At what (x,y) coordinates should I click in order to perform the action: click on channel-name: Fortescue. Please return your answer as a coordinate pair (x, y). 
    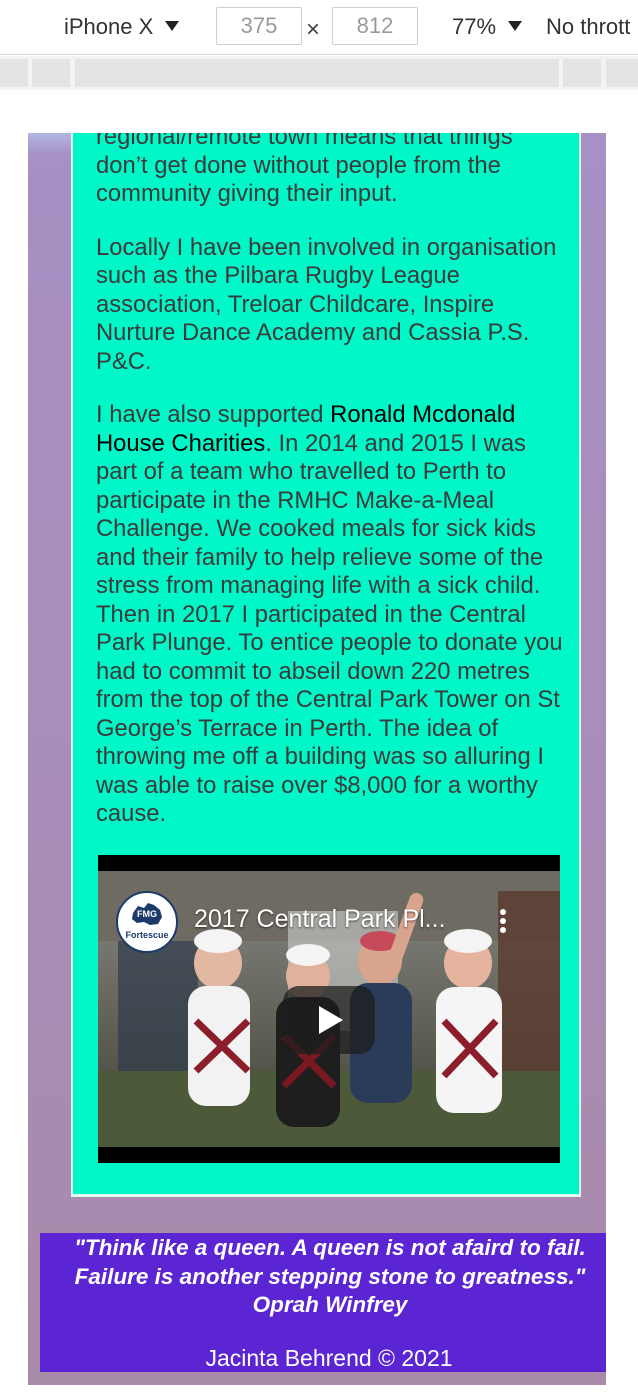
    Looking at the image, I should click on (147, 935).